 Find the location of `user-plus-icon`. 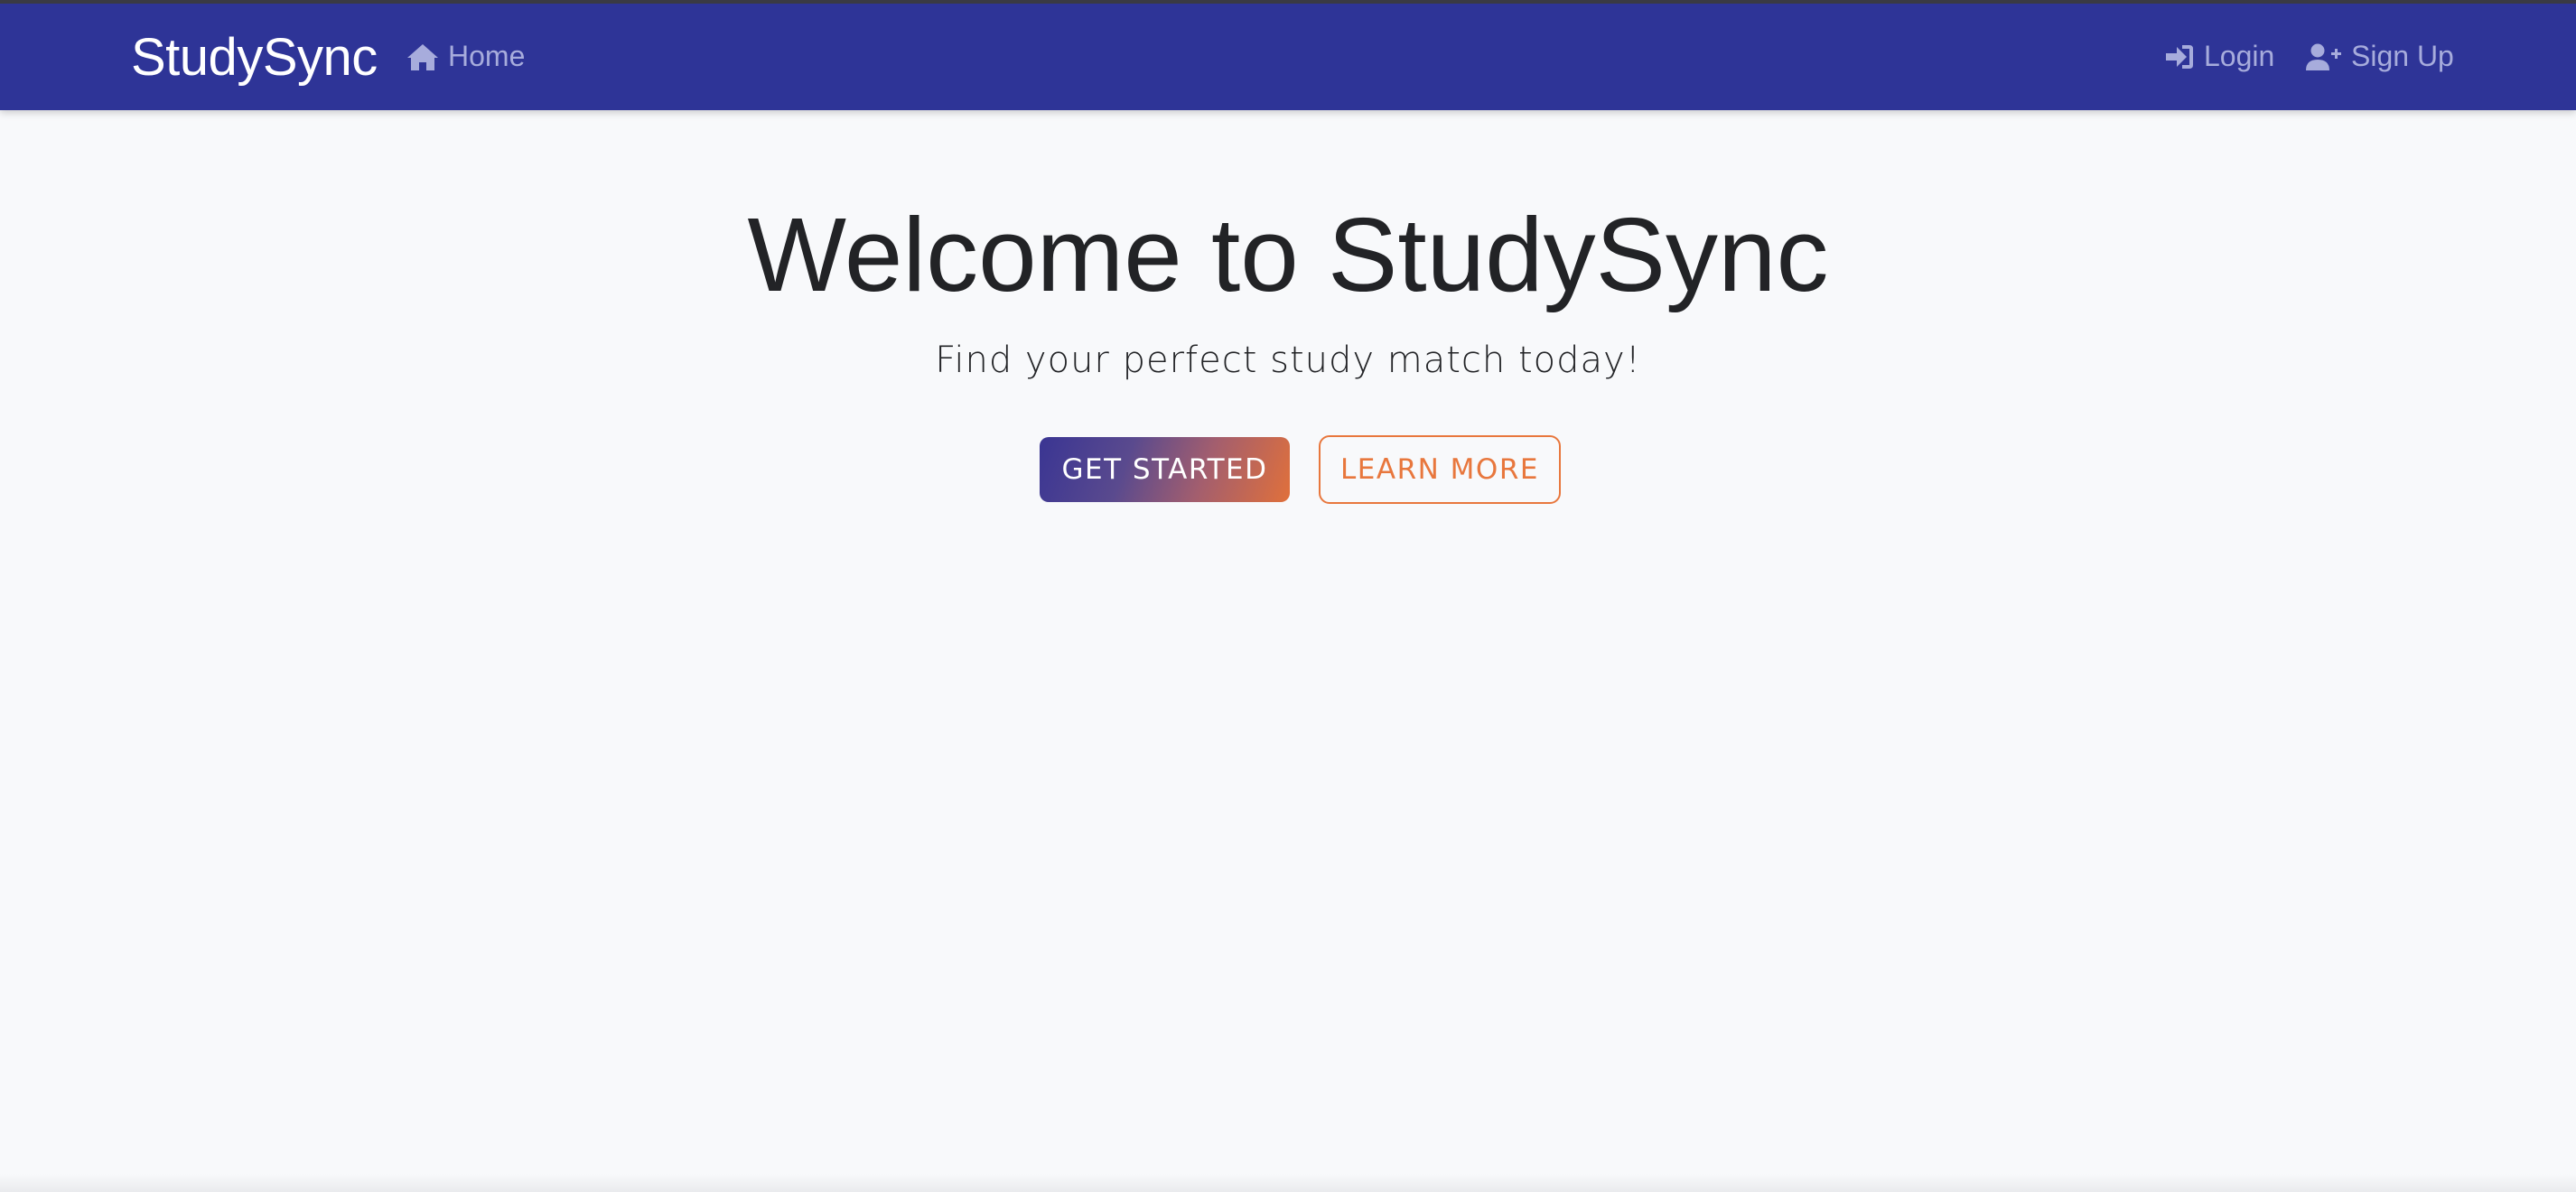

user-plus-icon is located at coordinates (2324, 57).